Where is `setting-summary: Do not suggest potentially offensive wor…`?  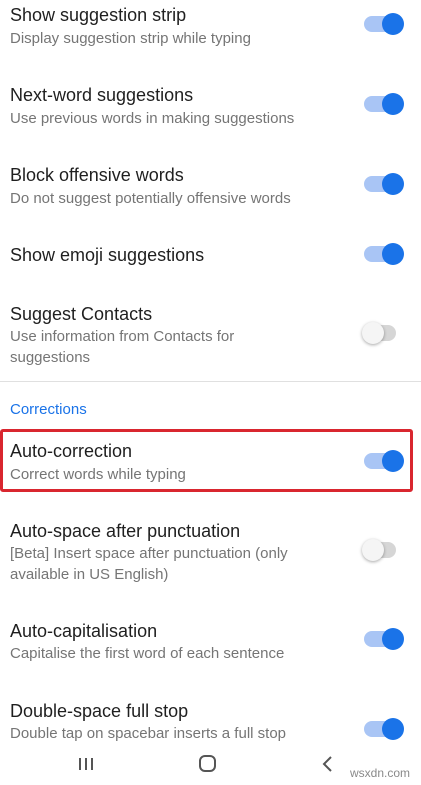
setting-summary: Do not suggest potentially offensive wor… is located at coordinates (150, 198).